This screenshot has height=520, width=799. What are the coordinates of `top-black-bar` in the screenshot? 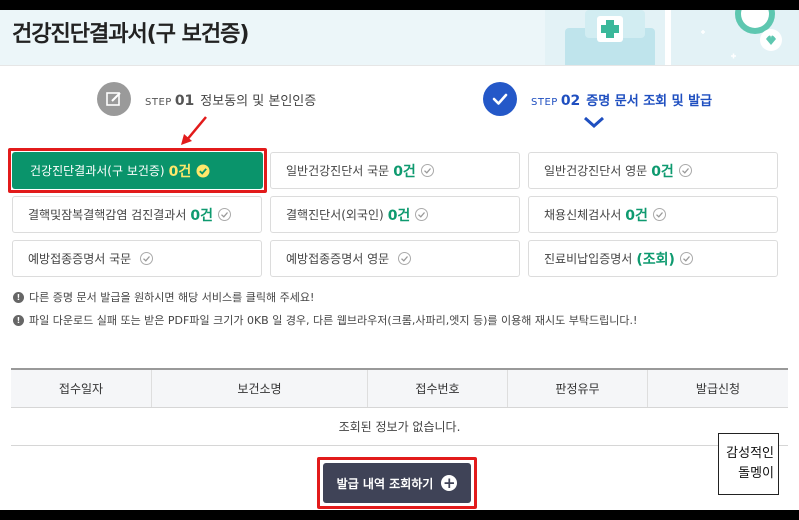 It's located at (399, 5).